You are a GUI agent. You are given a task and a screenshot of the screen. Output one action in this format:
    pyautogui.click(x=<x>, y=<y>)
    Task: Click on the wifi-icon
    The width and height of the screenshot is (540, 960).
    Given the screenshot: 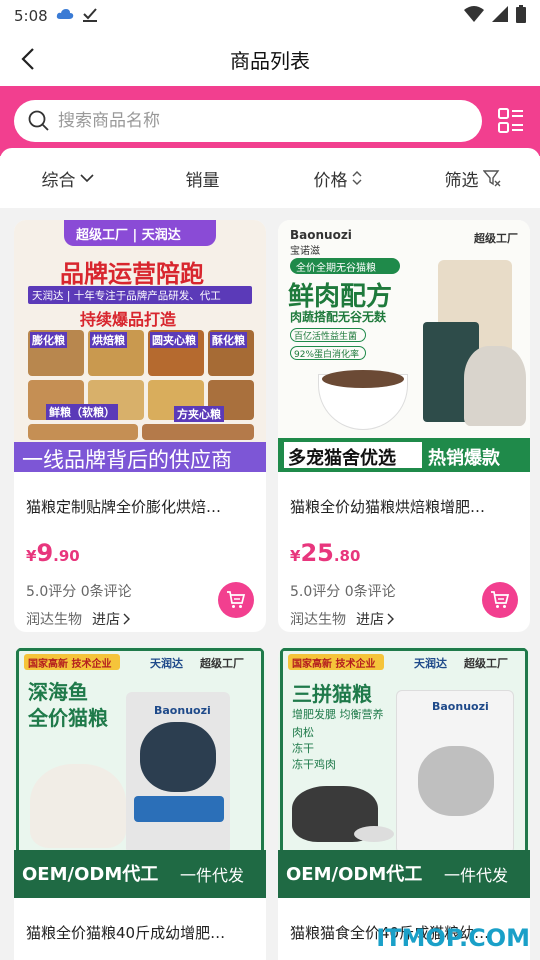 What is the action you would take?
    pyautogui.click(x=474, y=16)
    